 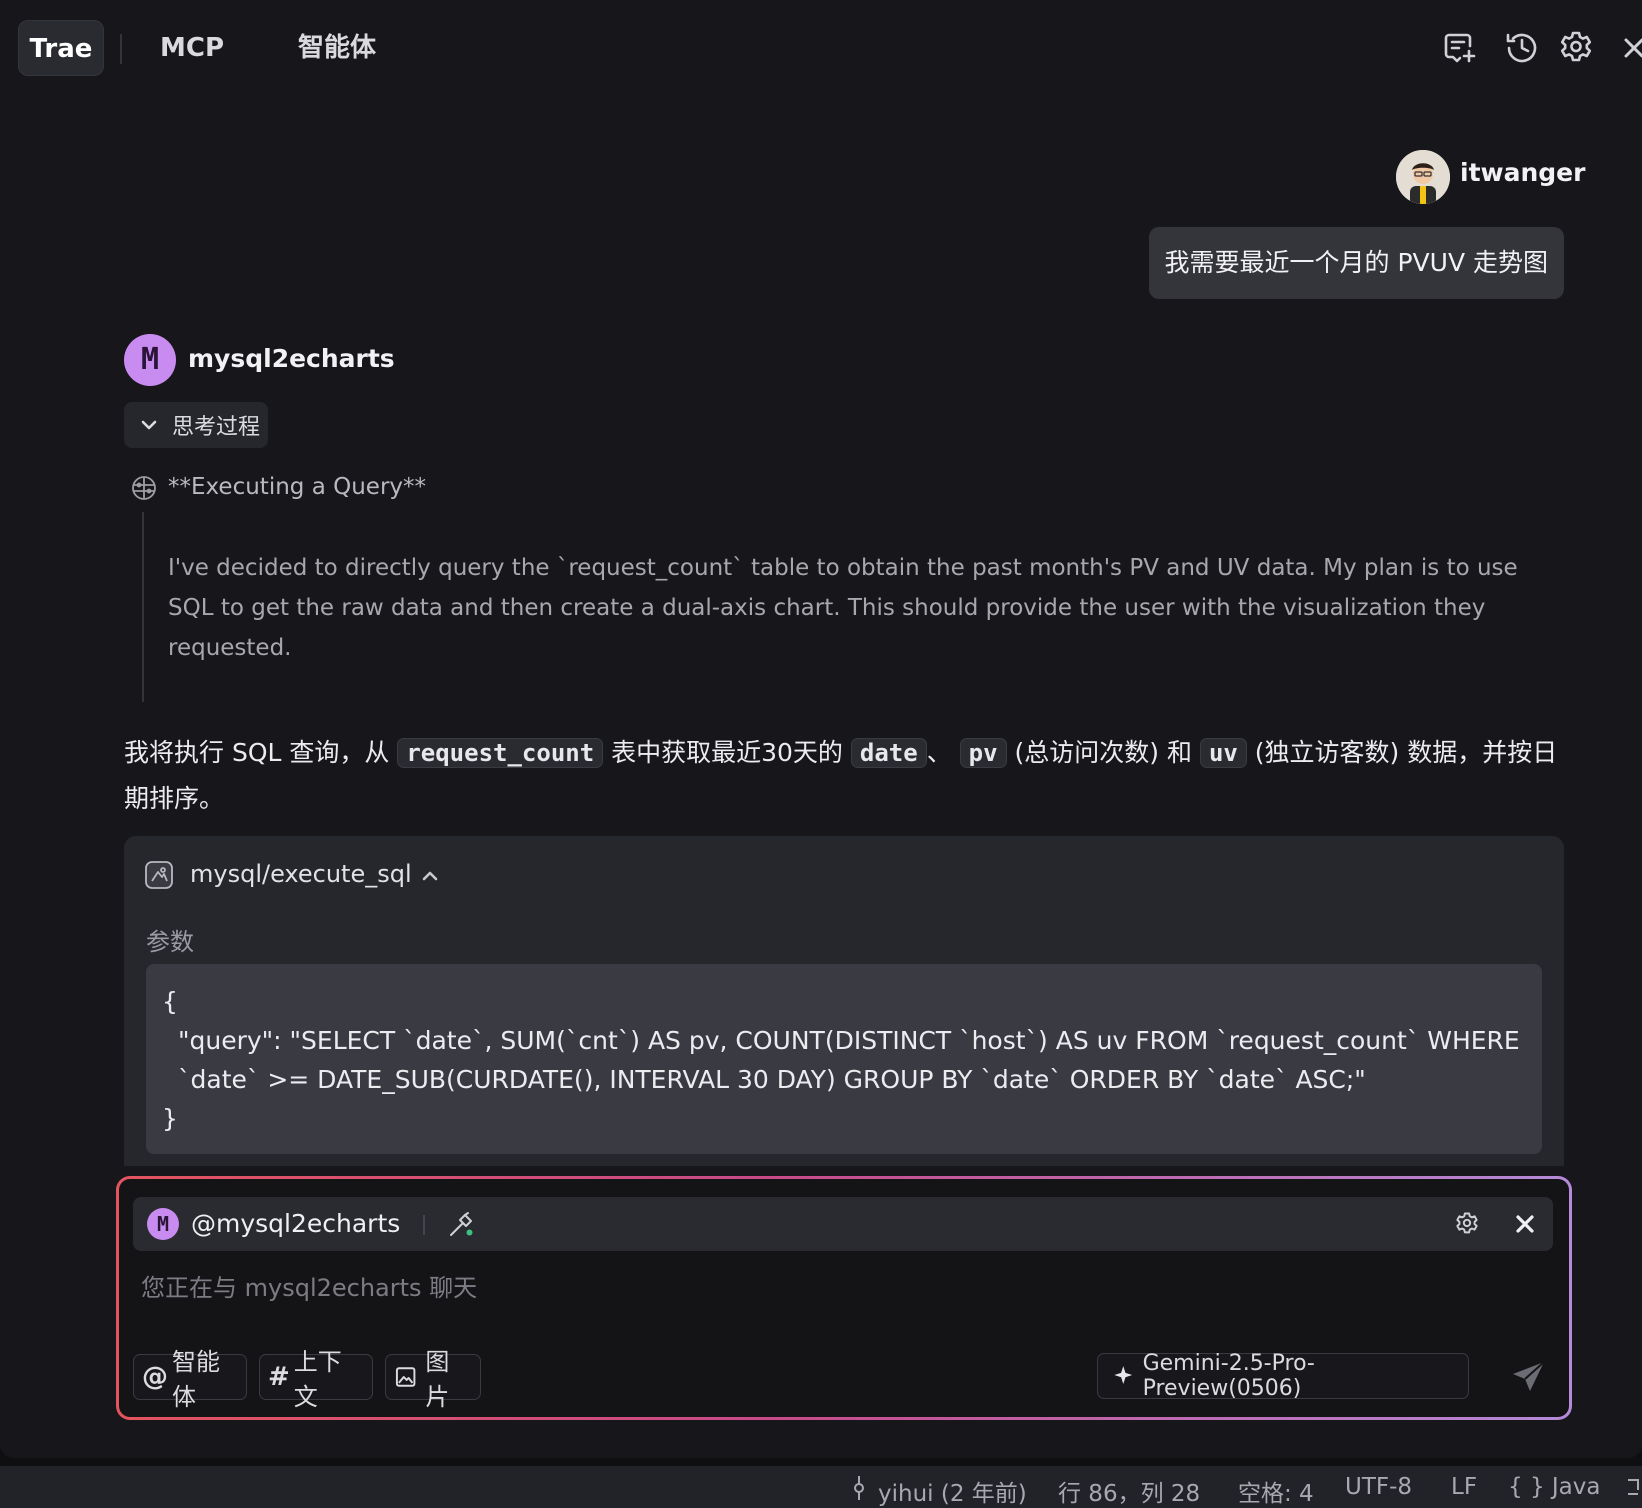 What do you see at coordinates (121, 49) in the screenshot?
I see `tab-divider` at bounding box center [121, 49].